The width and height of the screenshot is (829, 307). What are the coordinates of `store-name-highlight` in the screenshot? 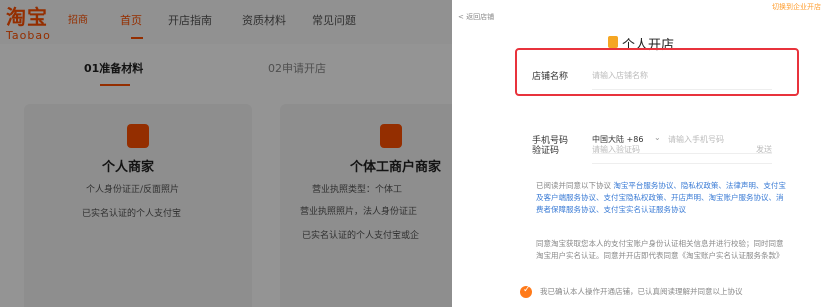 It's located at (657, 72).